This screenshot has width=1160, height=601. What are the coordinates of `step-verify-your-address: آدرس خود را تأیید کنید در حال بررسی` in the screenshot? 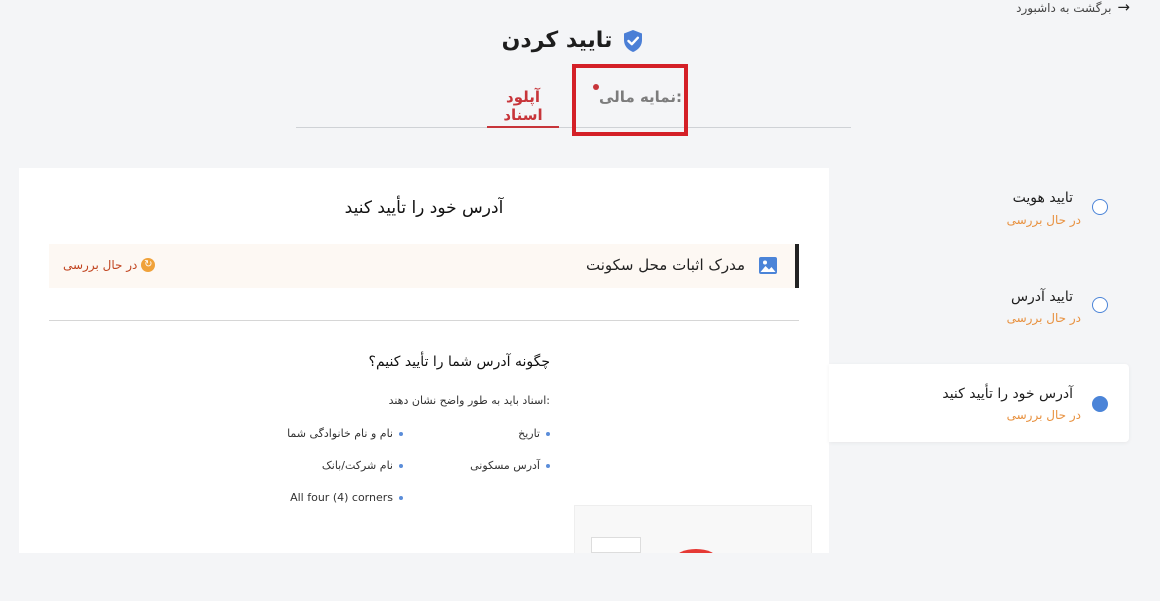 It's located at (979, 403).